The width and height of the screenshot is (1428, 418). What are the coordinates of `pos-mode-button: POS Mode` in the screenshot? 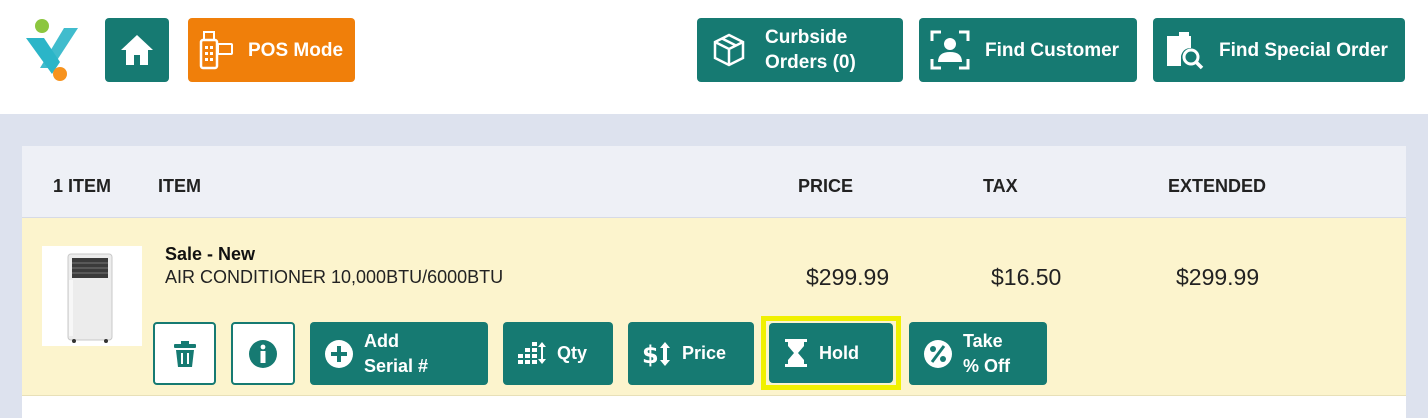 It's located at (271, 50).